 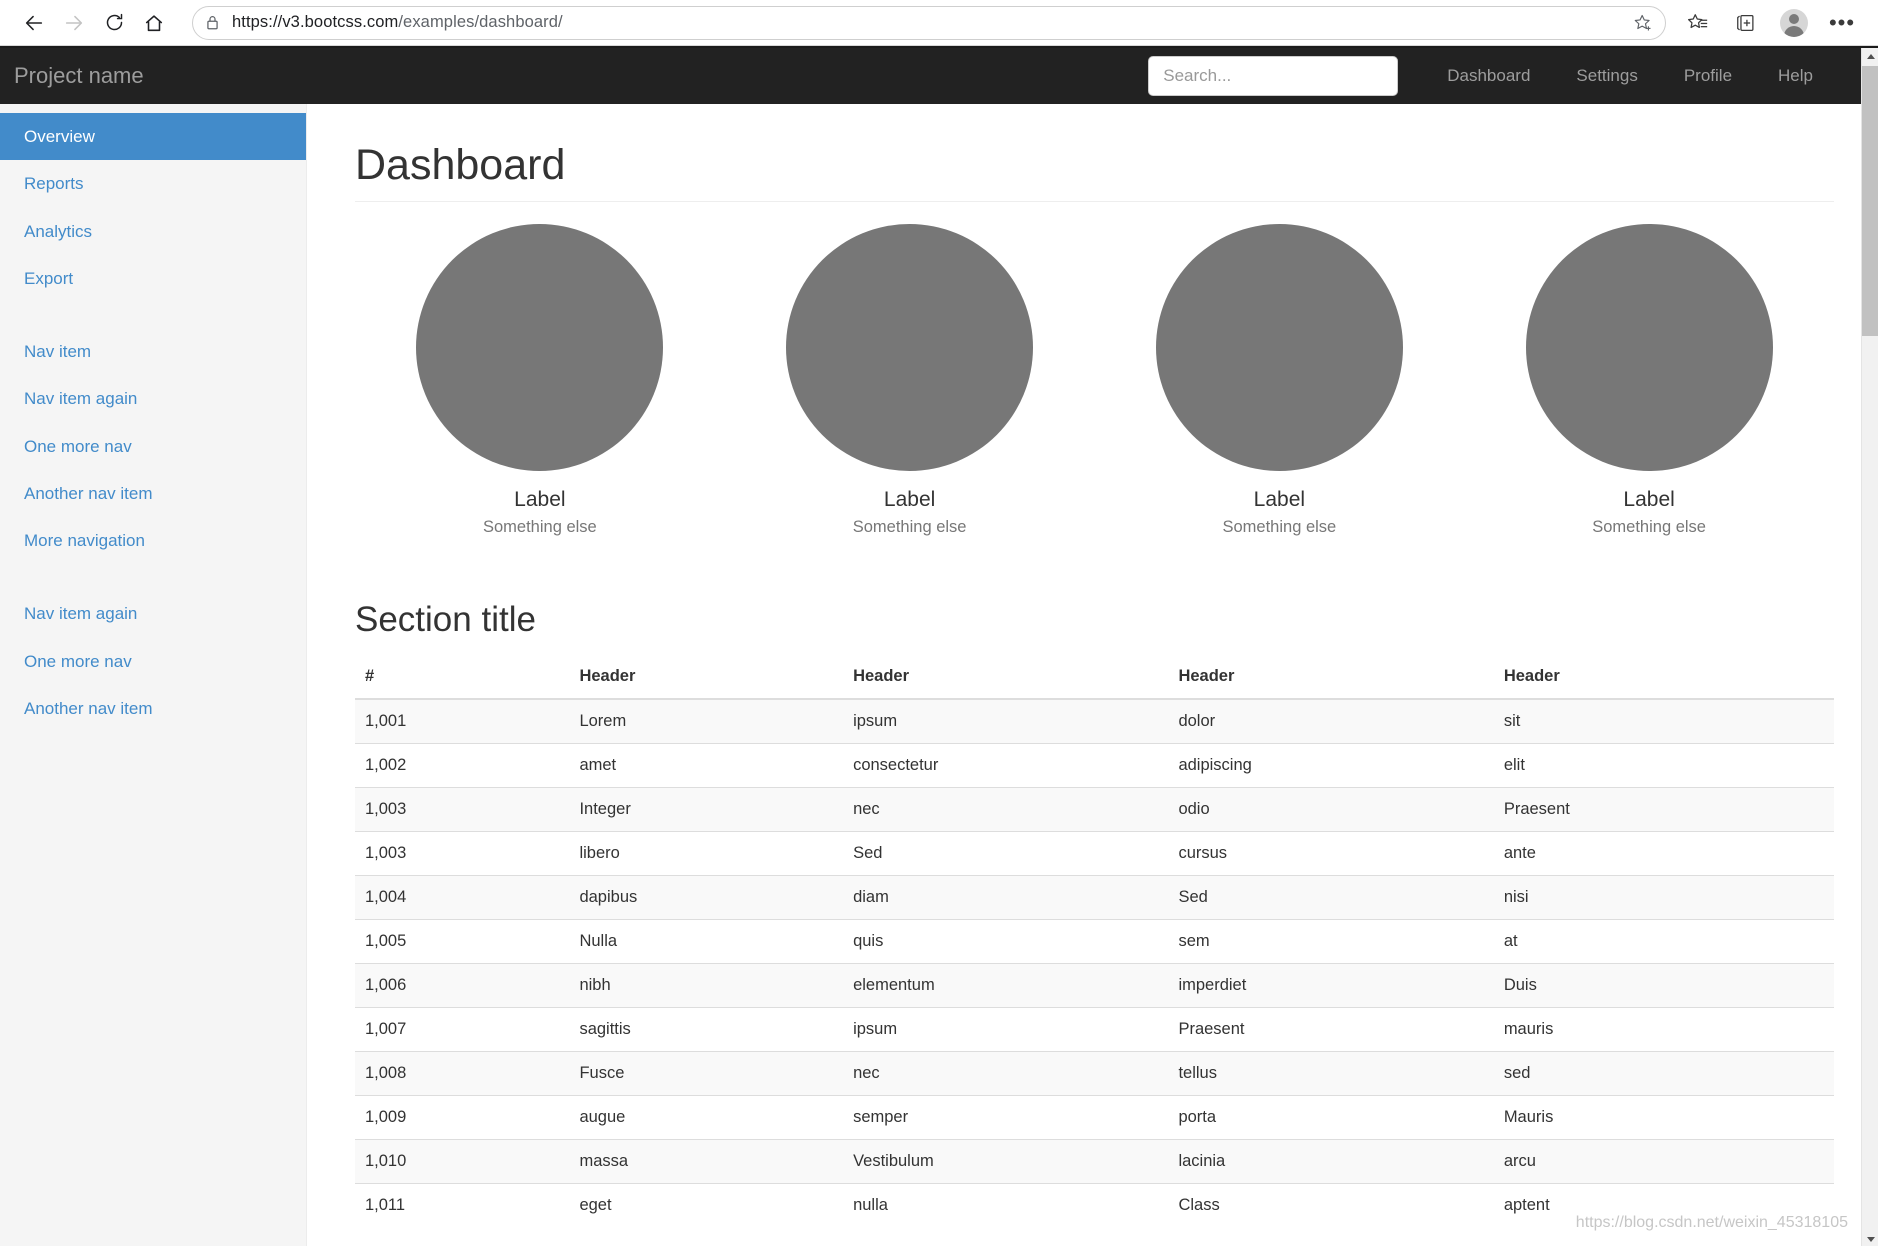 I want to click on sidebar-item-export: Export, so click(x=153, y=278).